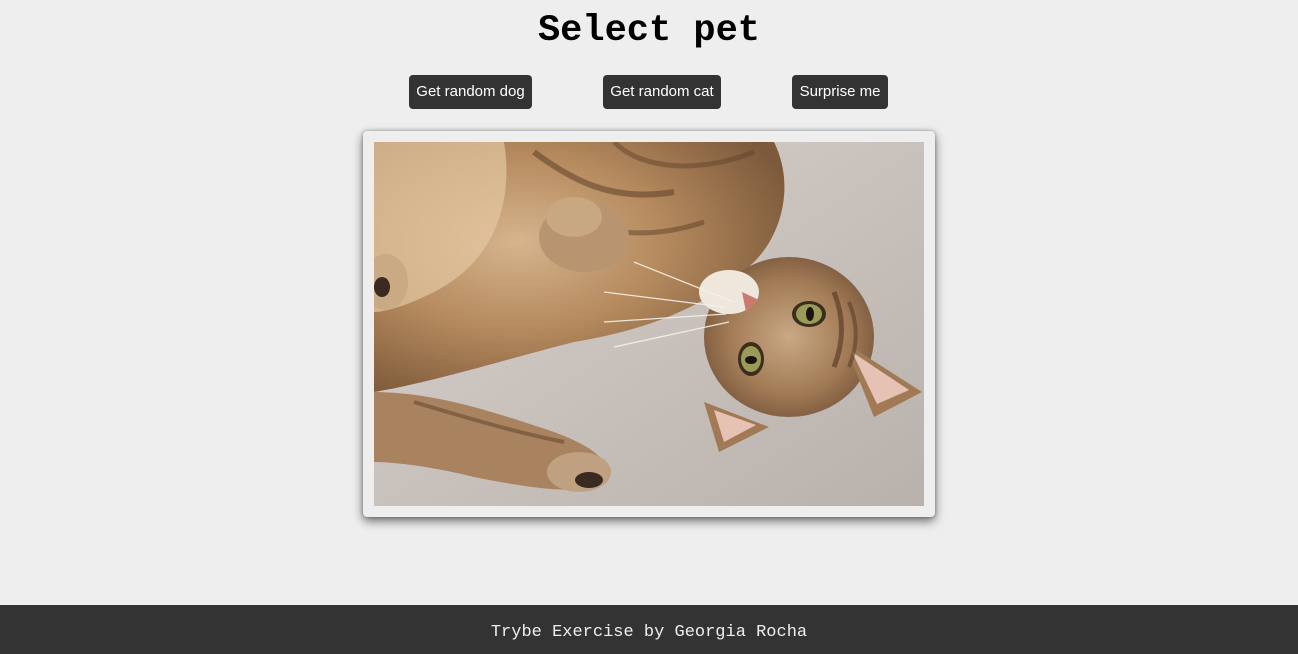 This screenshot has height=654, width=1298. I want to click on get-random-dog-button: Get random dog, so click(470, 92).